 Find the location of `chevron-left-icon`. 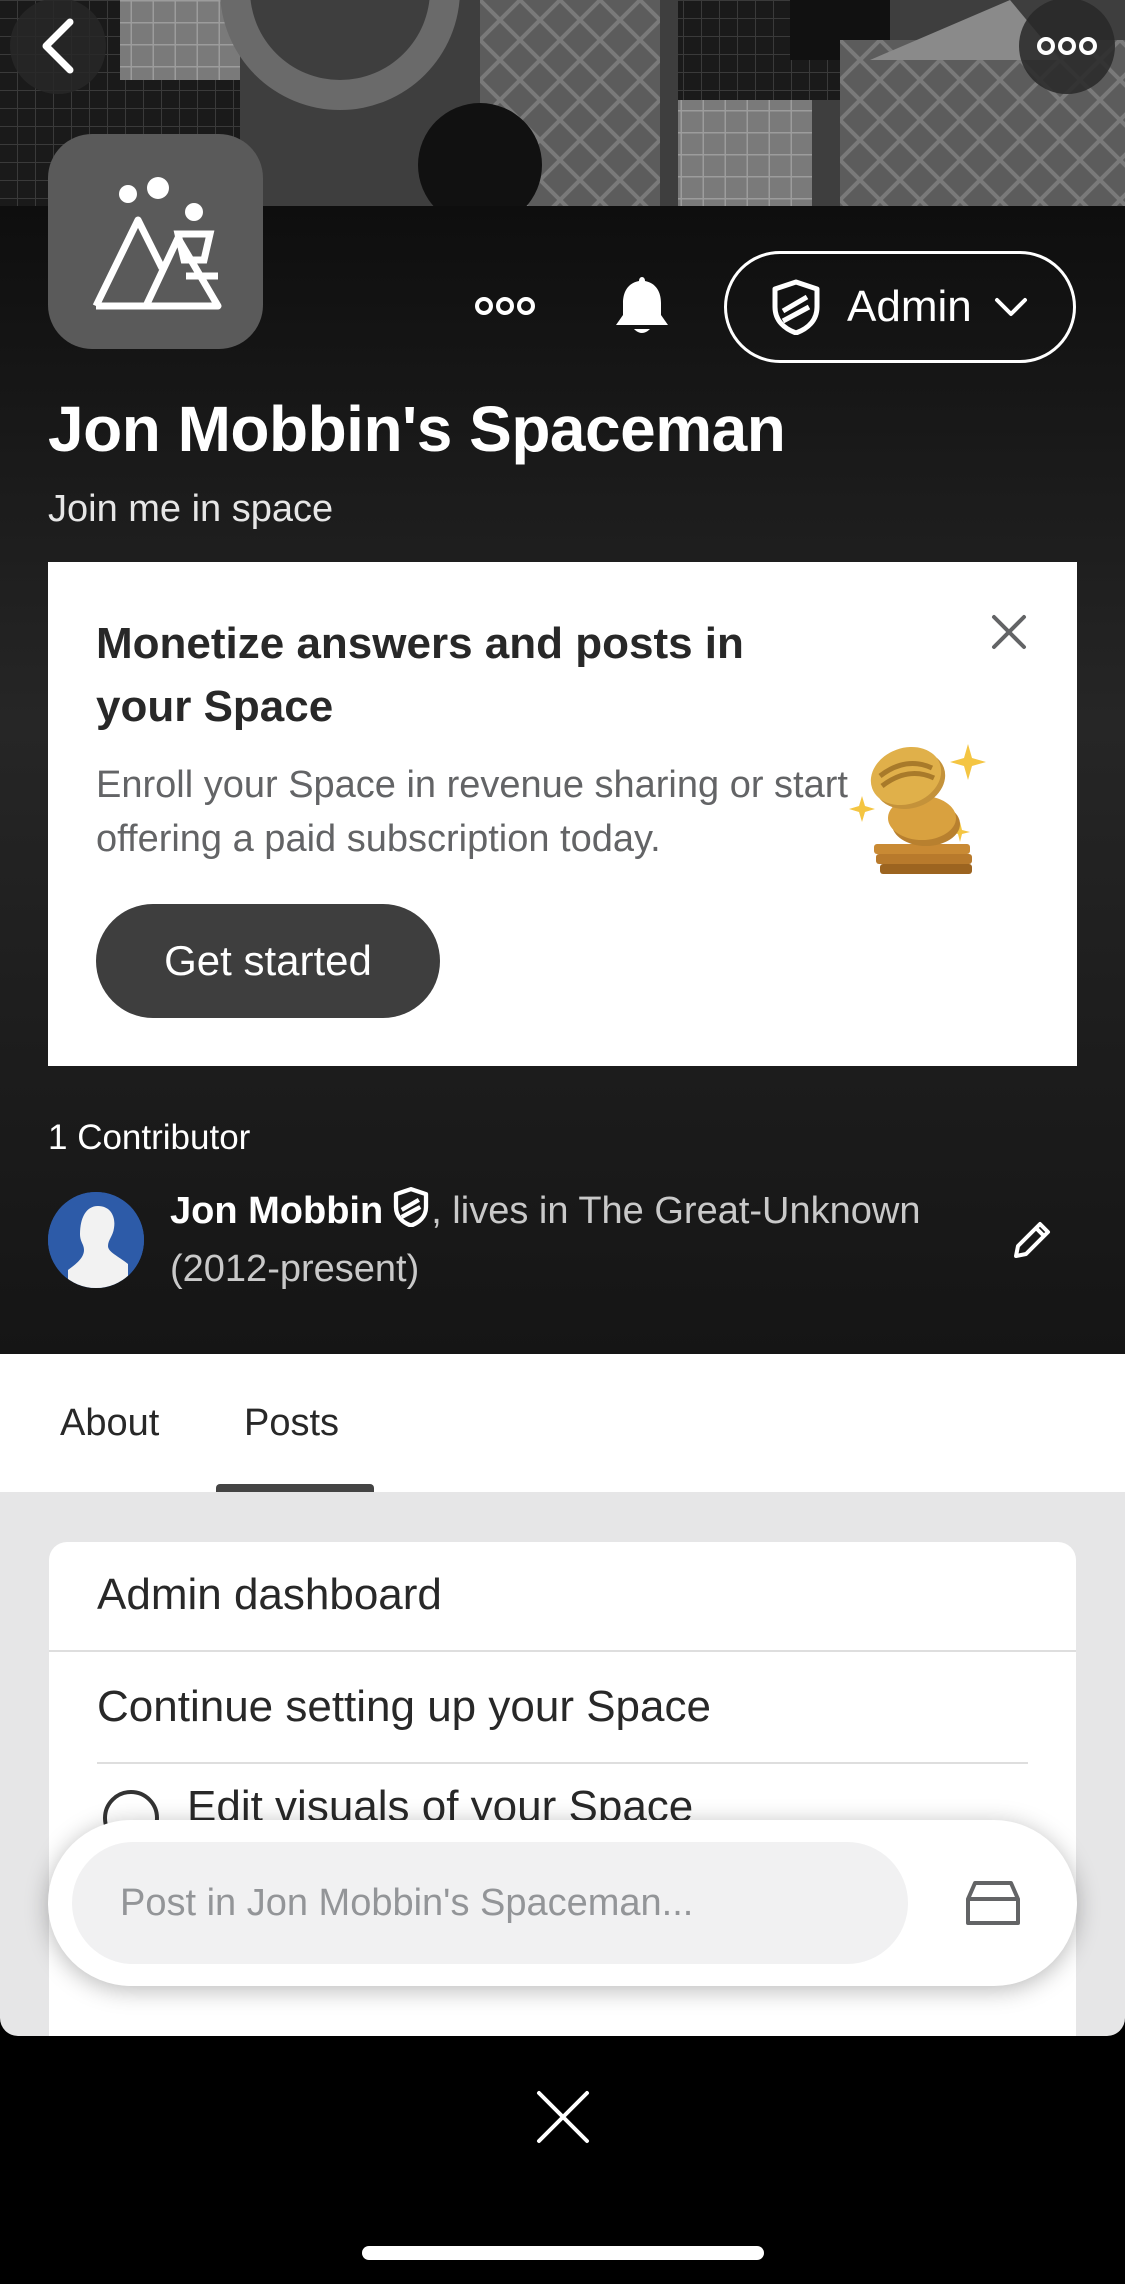

chevron-left-icon is located at coordinates (58, 46).